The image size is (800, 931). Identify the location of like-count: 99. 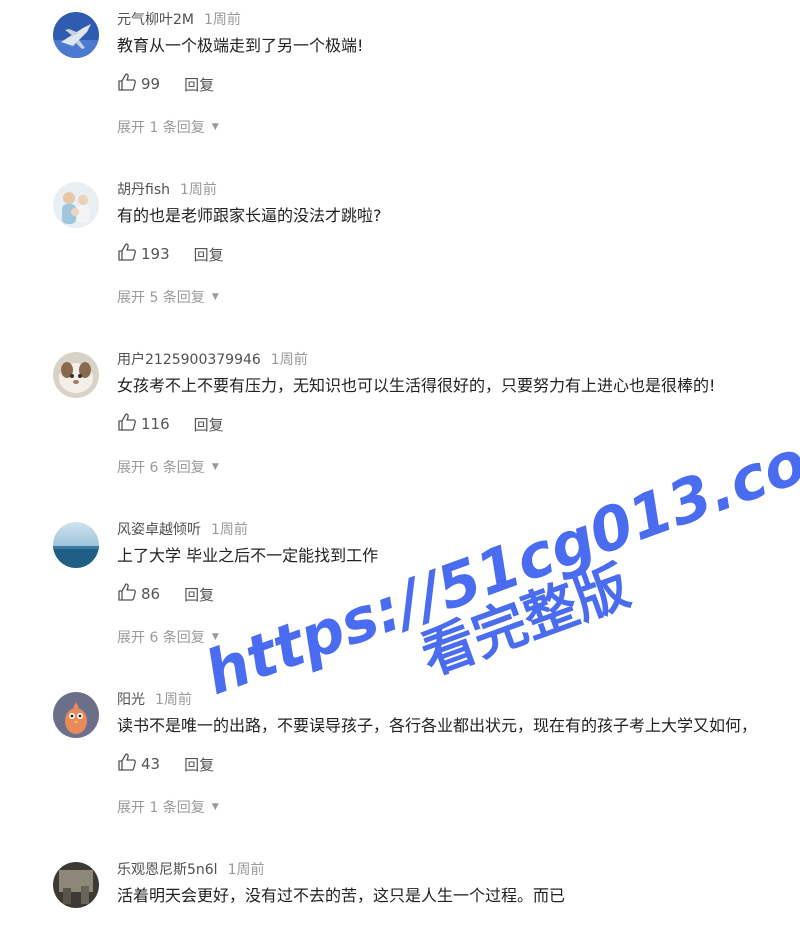
(151, 84).